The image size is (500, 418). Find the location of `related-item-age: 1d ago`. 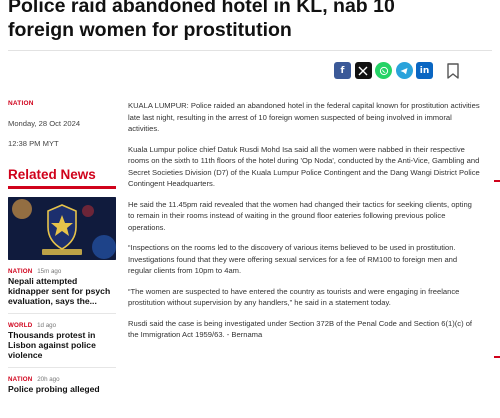

related-item-age: 1d ago is located at coordinates (47, 325).